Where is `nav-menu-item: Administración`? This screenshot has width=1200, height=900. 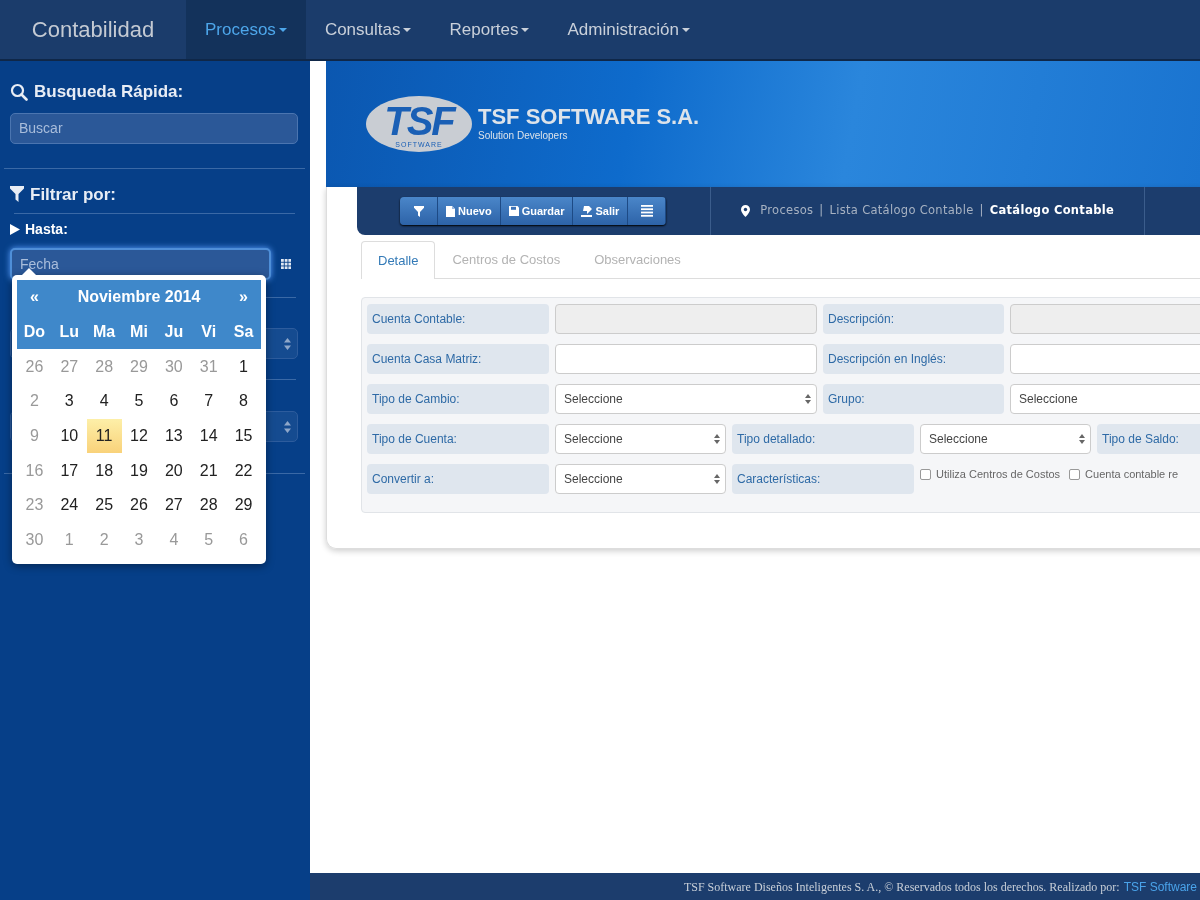
nav-menu-item: Administración is located at coordinates (628, 29).